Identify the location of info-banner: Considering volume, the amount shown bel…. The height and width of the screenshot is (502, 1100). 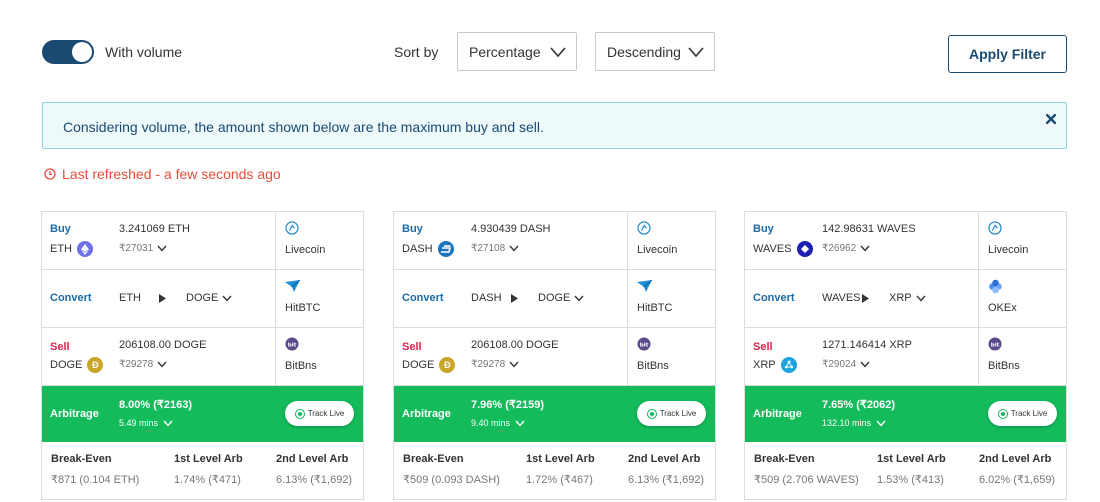
(554, 125).